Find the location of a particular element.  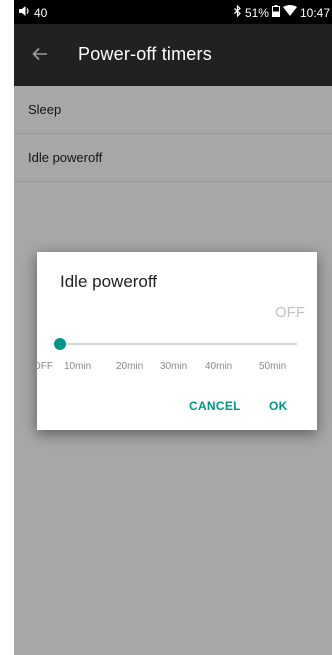

slider-tick-label: 30min is located at coordinates (174, 366).